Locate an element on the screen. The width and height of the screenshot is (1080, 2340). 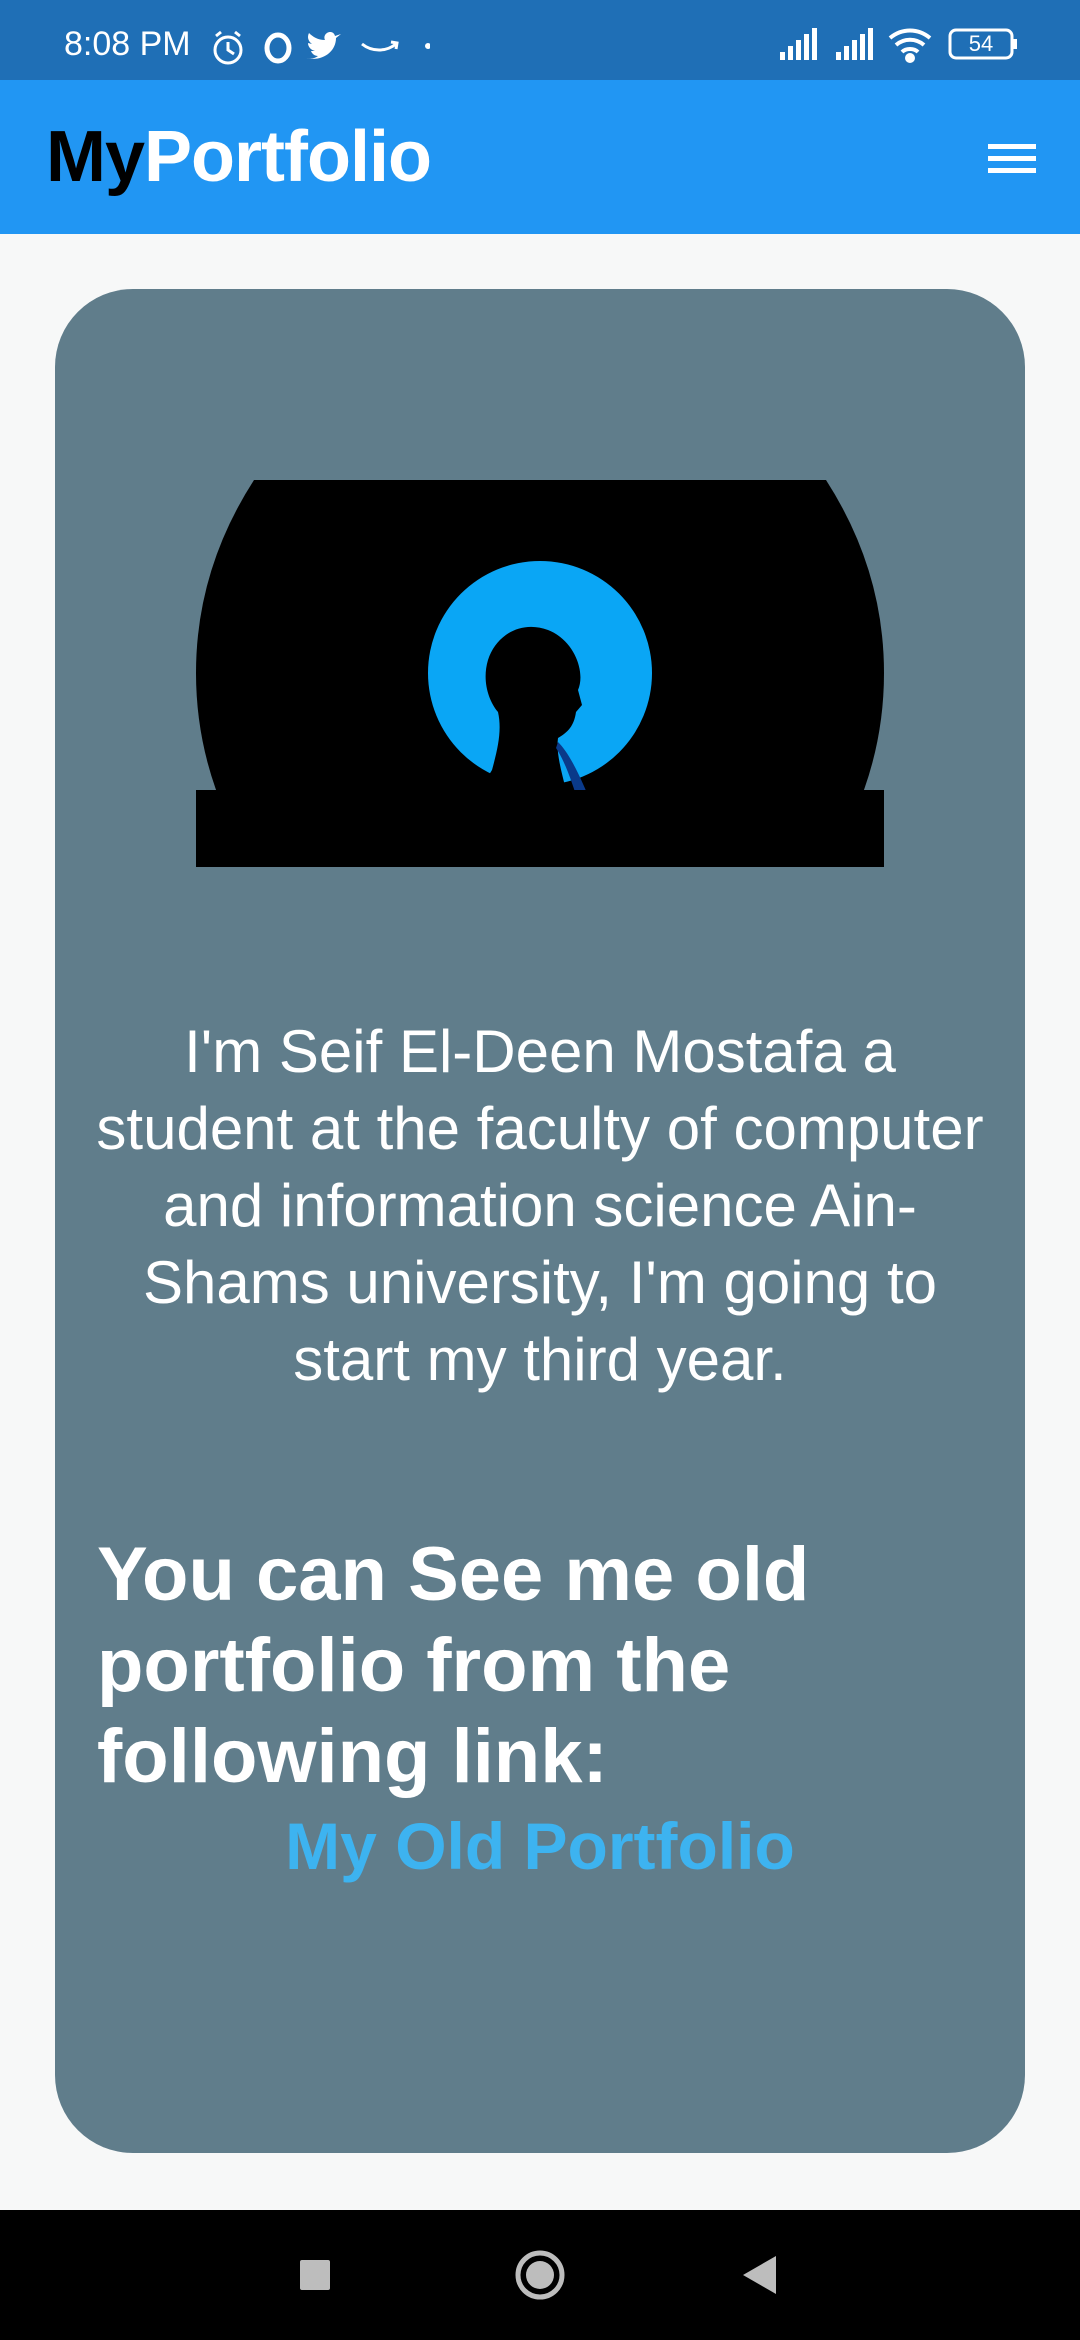
old-portfolio-link: My Old Portfolio is located at coordinates (540, 1846).